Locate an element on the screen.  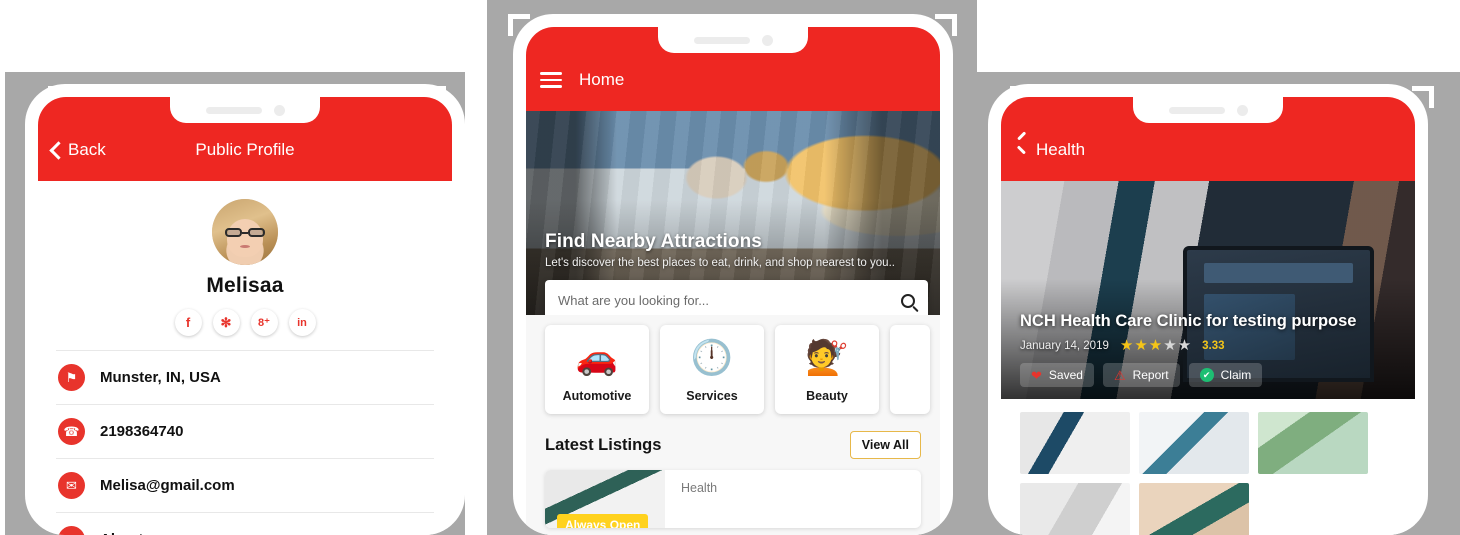
page-title: Home is located at coordinates (602, 79).